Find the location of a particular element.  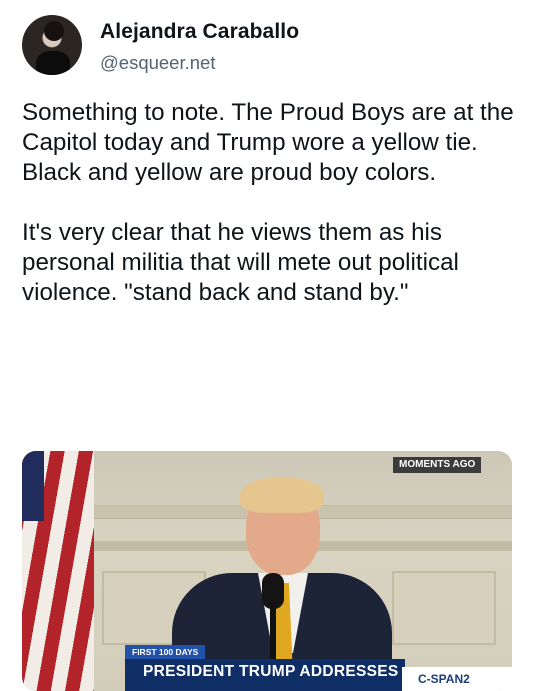

moments-ago-tag: MOMENTS AGO is located at coordinates (437, 465).